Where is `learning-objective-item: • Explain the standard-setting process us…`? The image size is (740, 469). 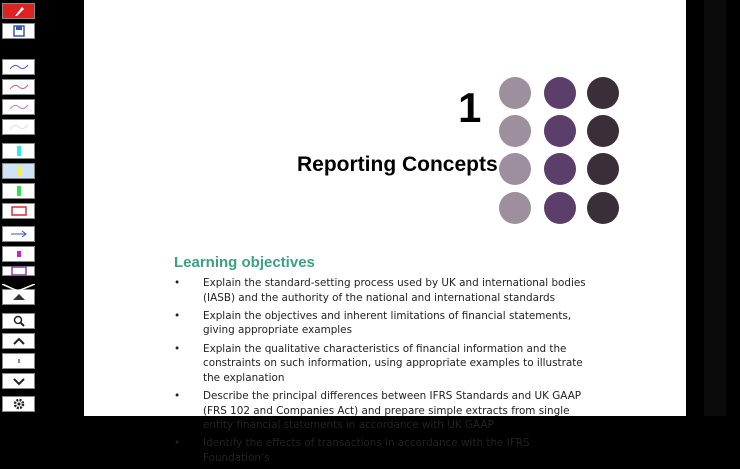 learning-objective-item: • Explain the standard-setting process us… is located at coordinates (384, 290).